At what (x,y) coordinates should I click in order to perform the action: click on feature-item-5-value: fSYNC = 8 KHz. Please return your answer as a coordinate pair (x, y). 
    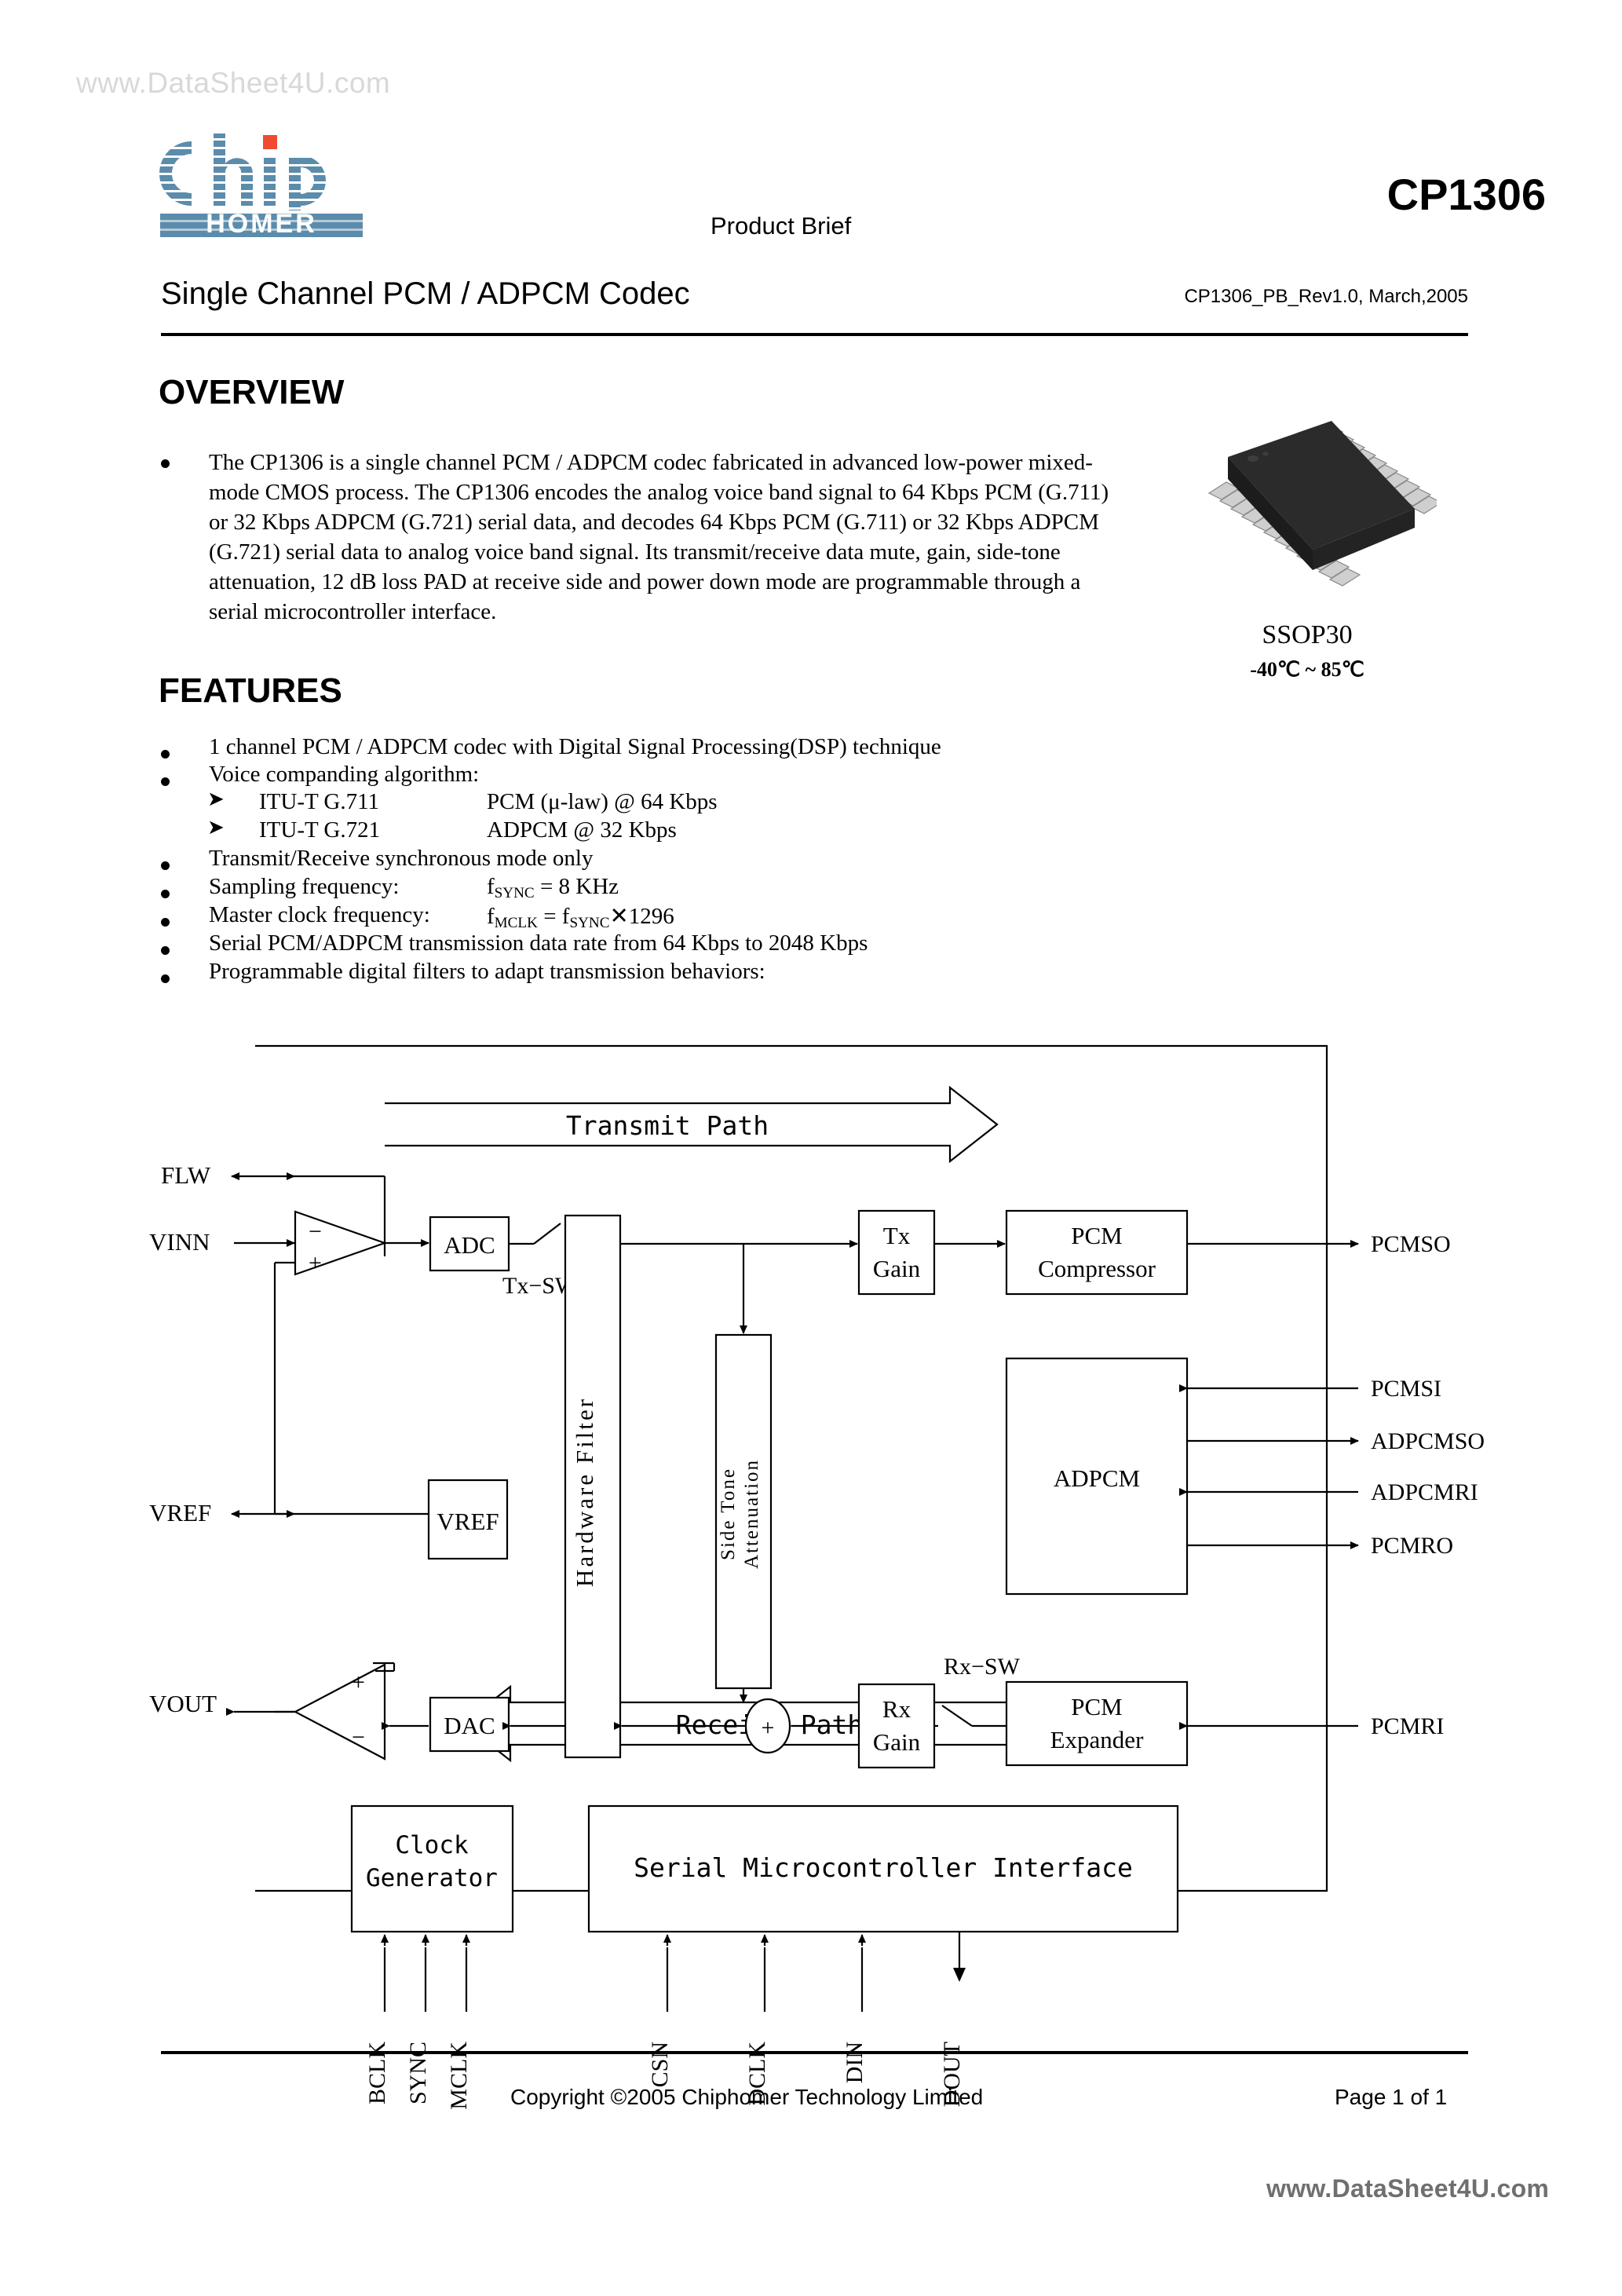
    Looking at the image, I should click on (553, 888).